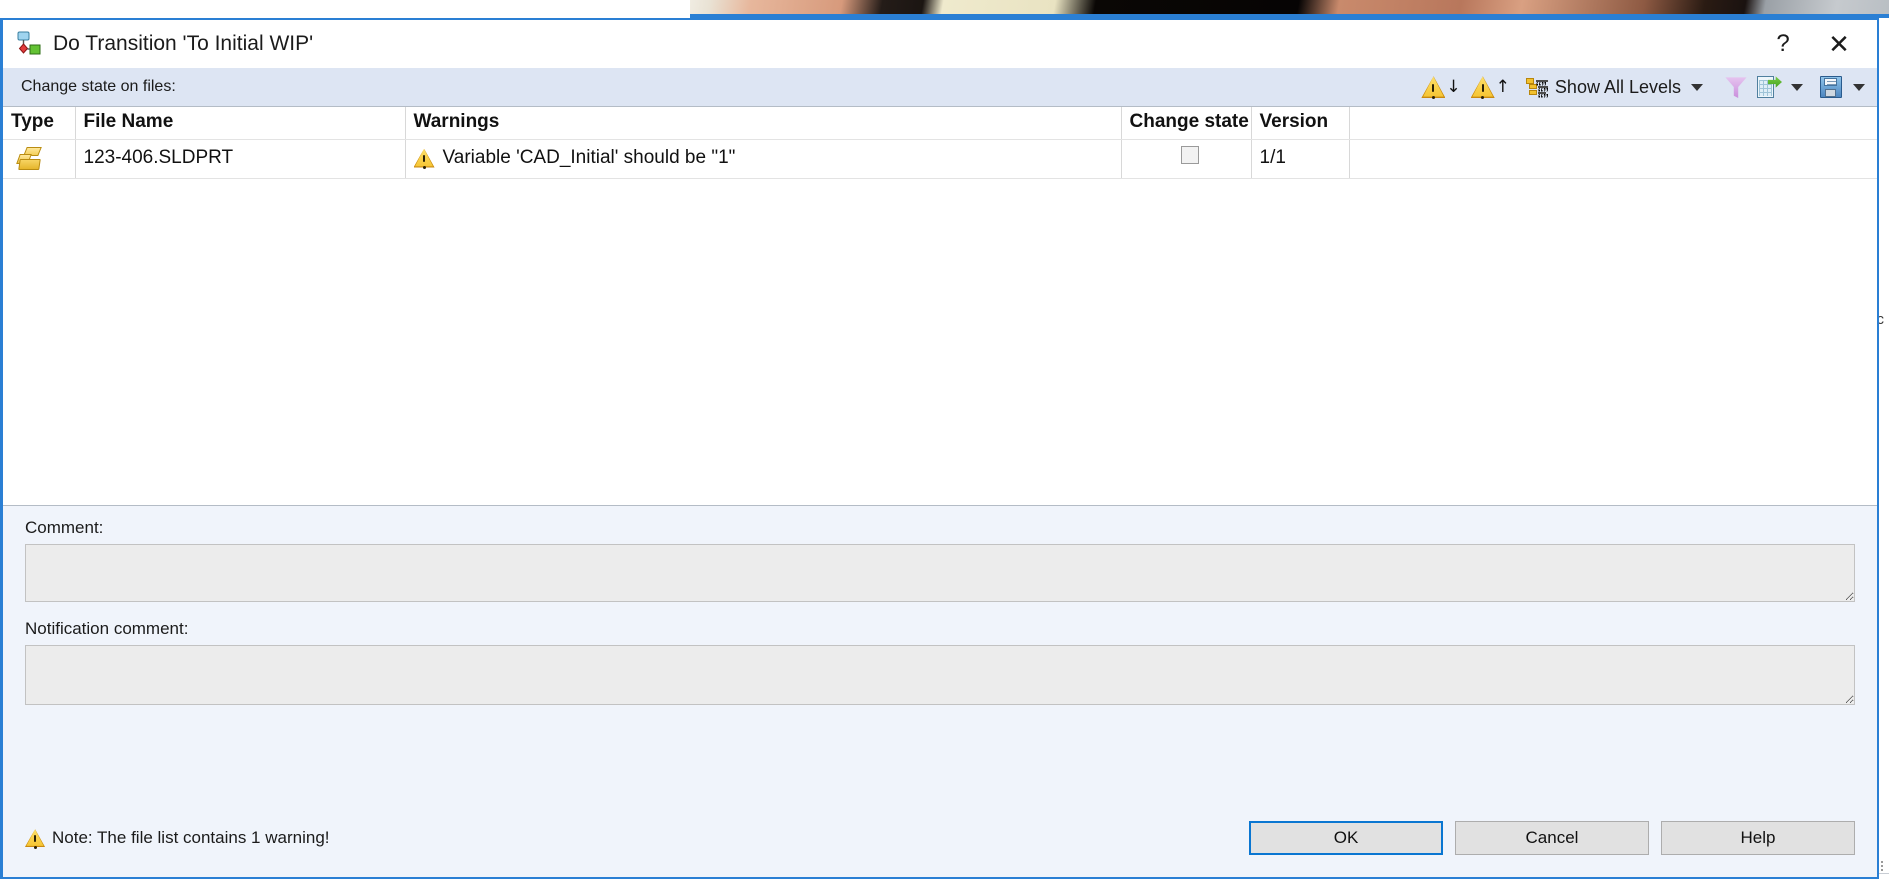  I want to click on comment-input, so click(940, 573).